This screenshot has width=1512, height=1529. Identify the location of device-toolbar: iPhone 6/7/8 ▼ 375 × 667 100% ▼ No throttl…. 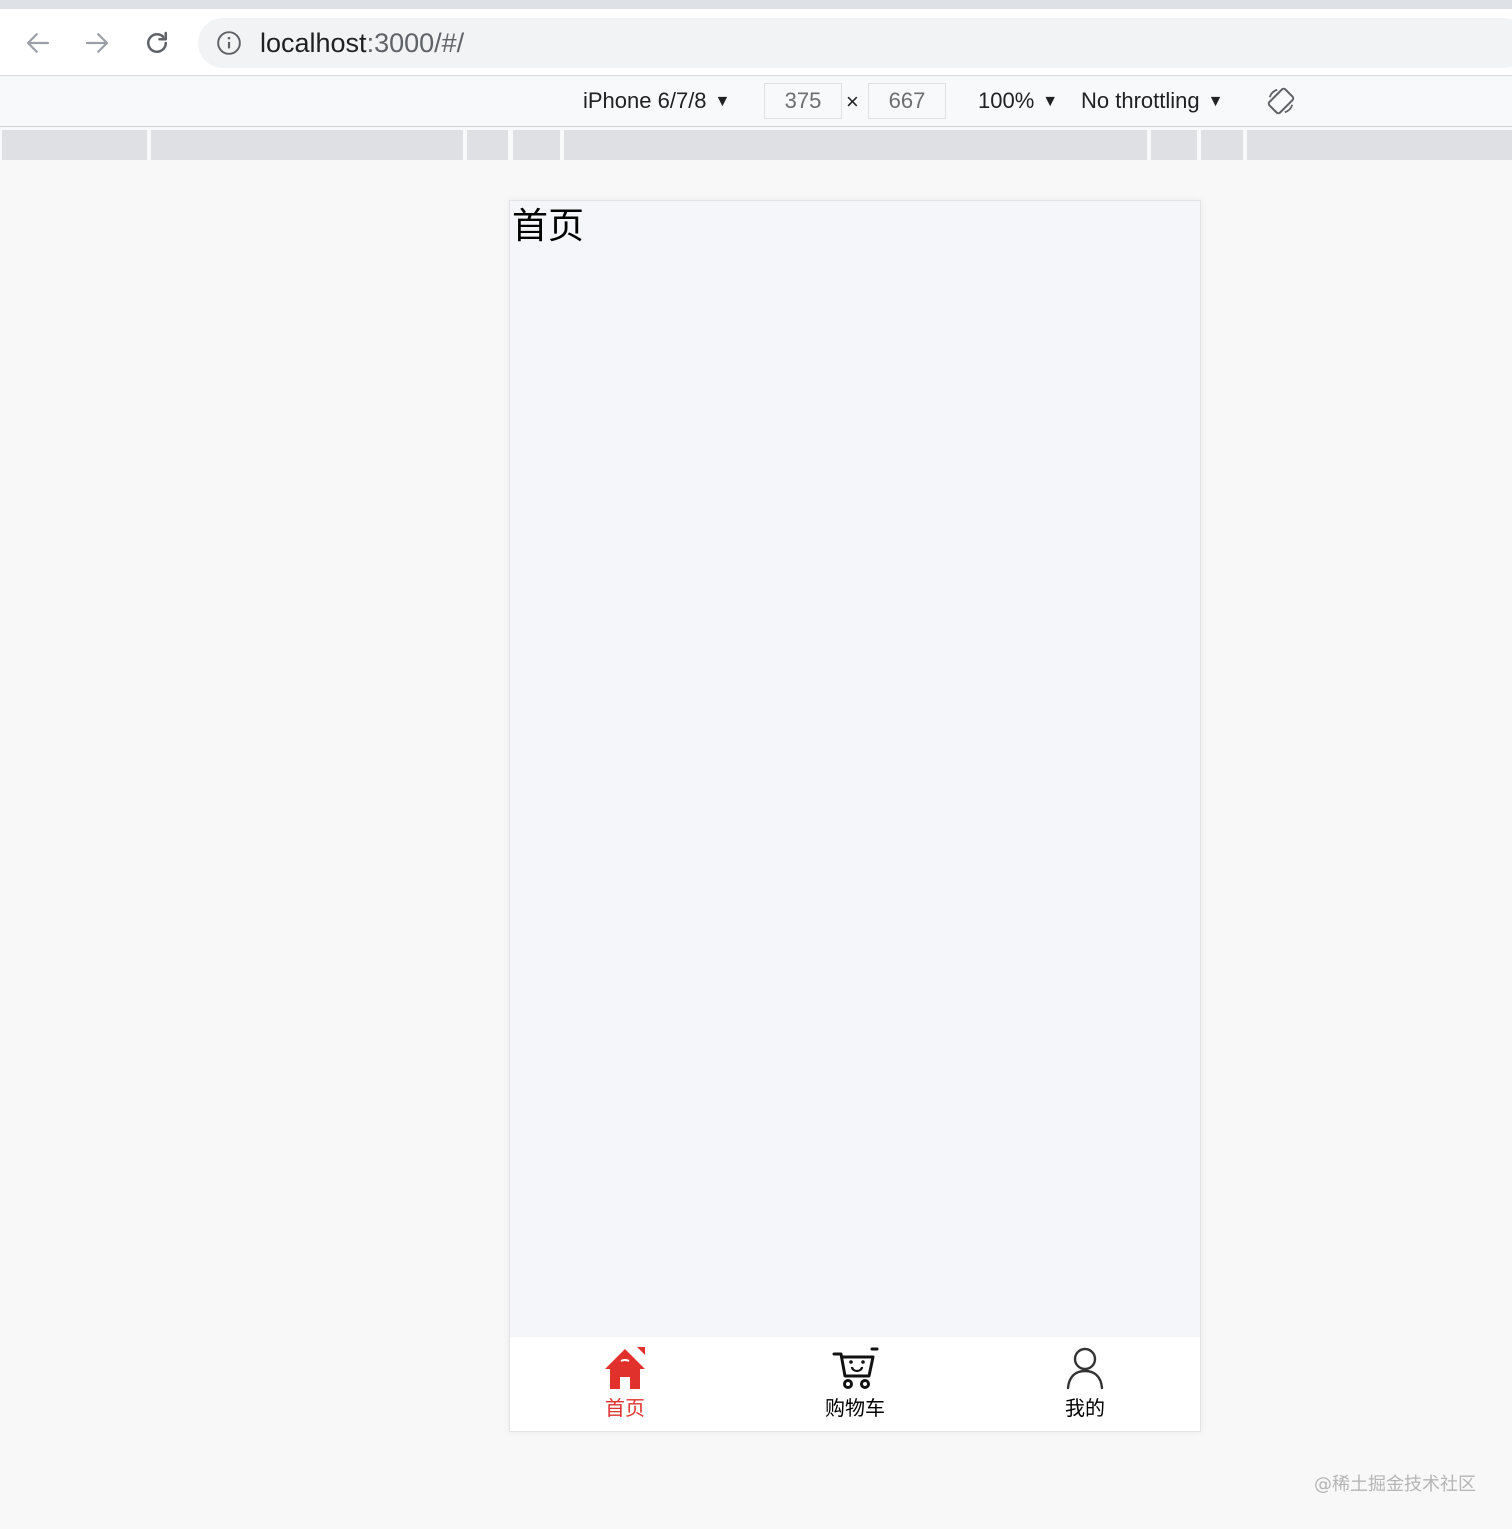
(756, 102).